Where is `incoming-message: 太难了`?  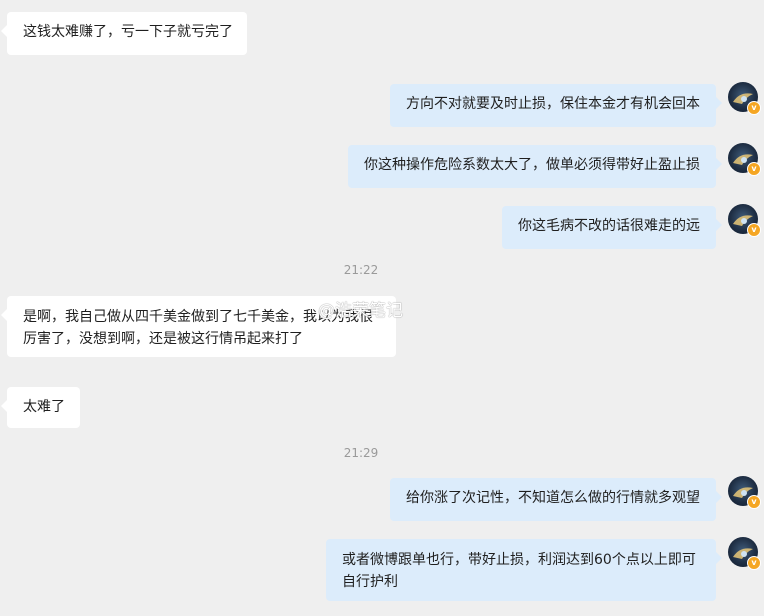
incoming-message: 太难了 is located at coordinates (40, 407).